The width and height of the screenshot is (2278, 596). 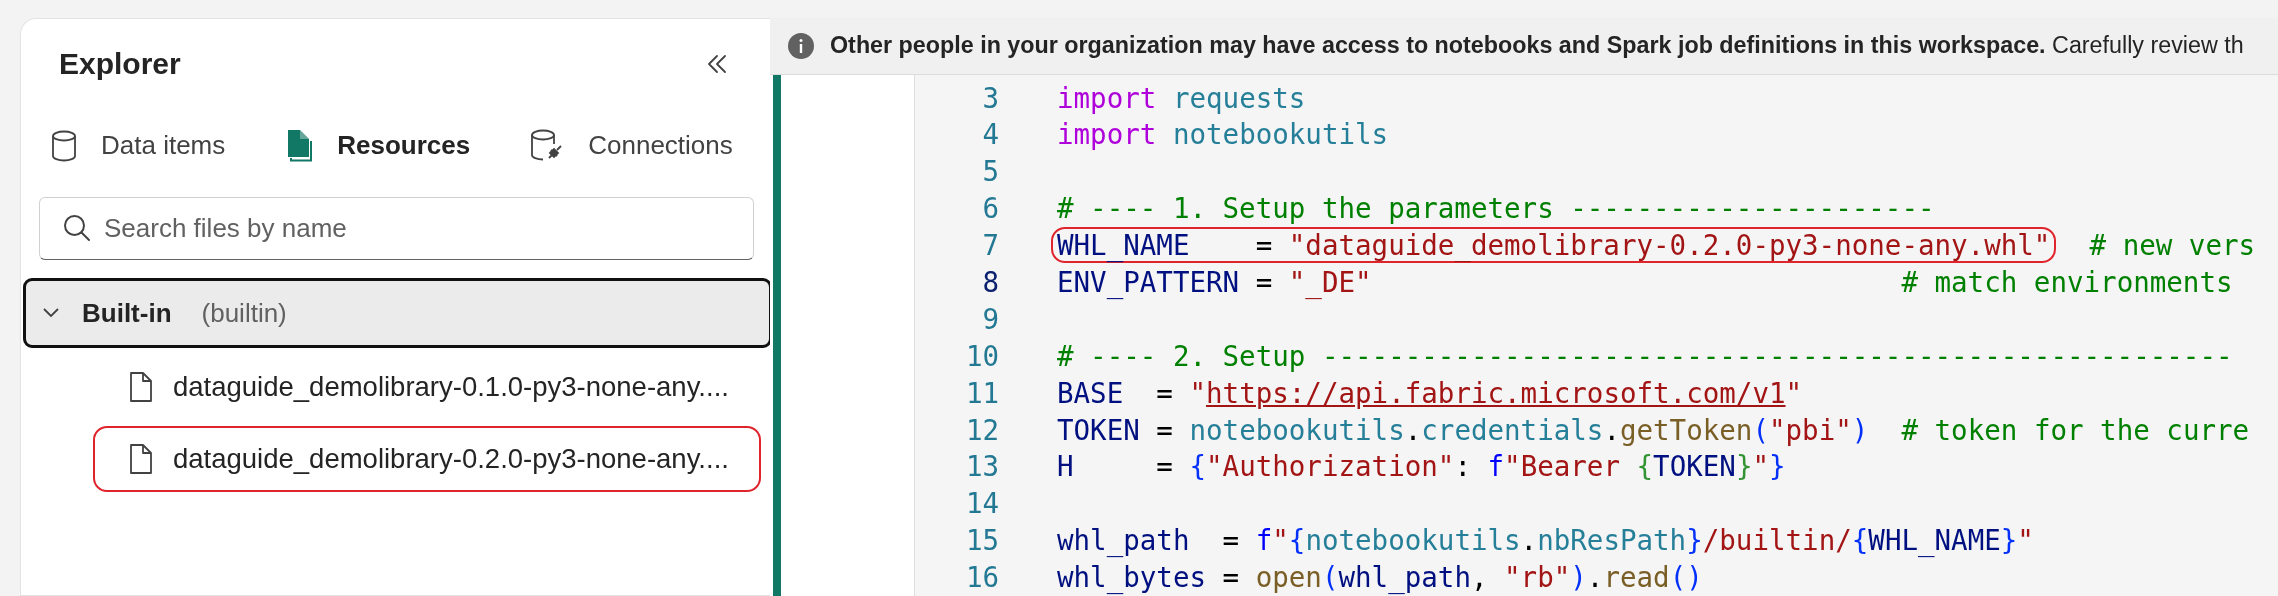 What do you see at coordinates (1214, 283) in the screenshot?
I see `code-text: ENV_PATTERN = "_DE"` at bounding box center [1214, 283].